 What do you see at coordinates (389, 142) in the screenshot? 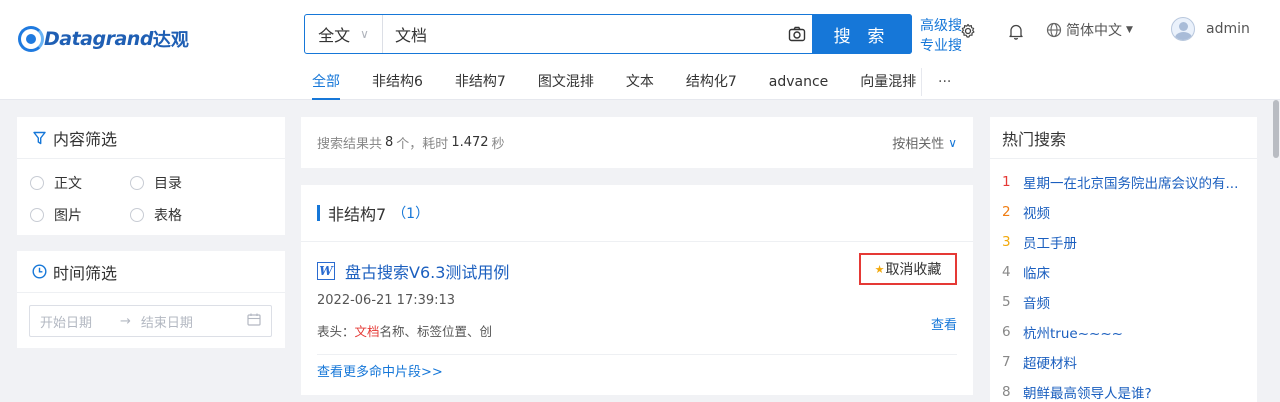
I see `results-count: 8` at bounding box center [389, 142].